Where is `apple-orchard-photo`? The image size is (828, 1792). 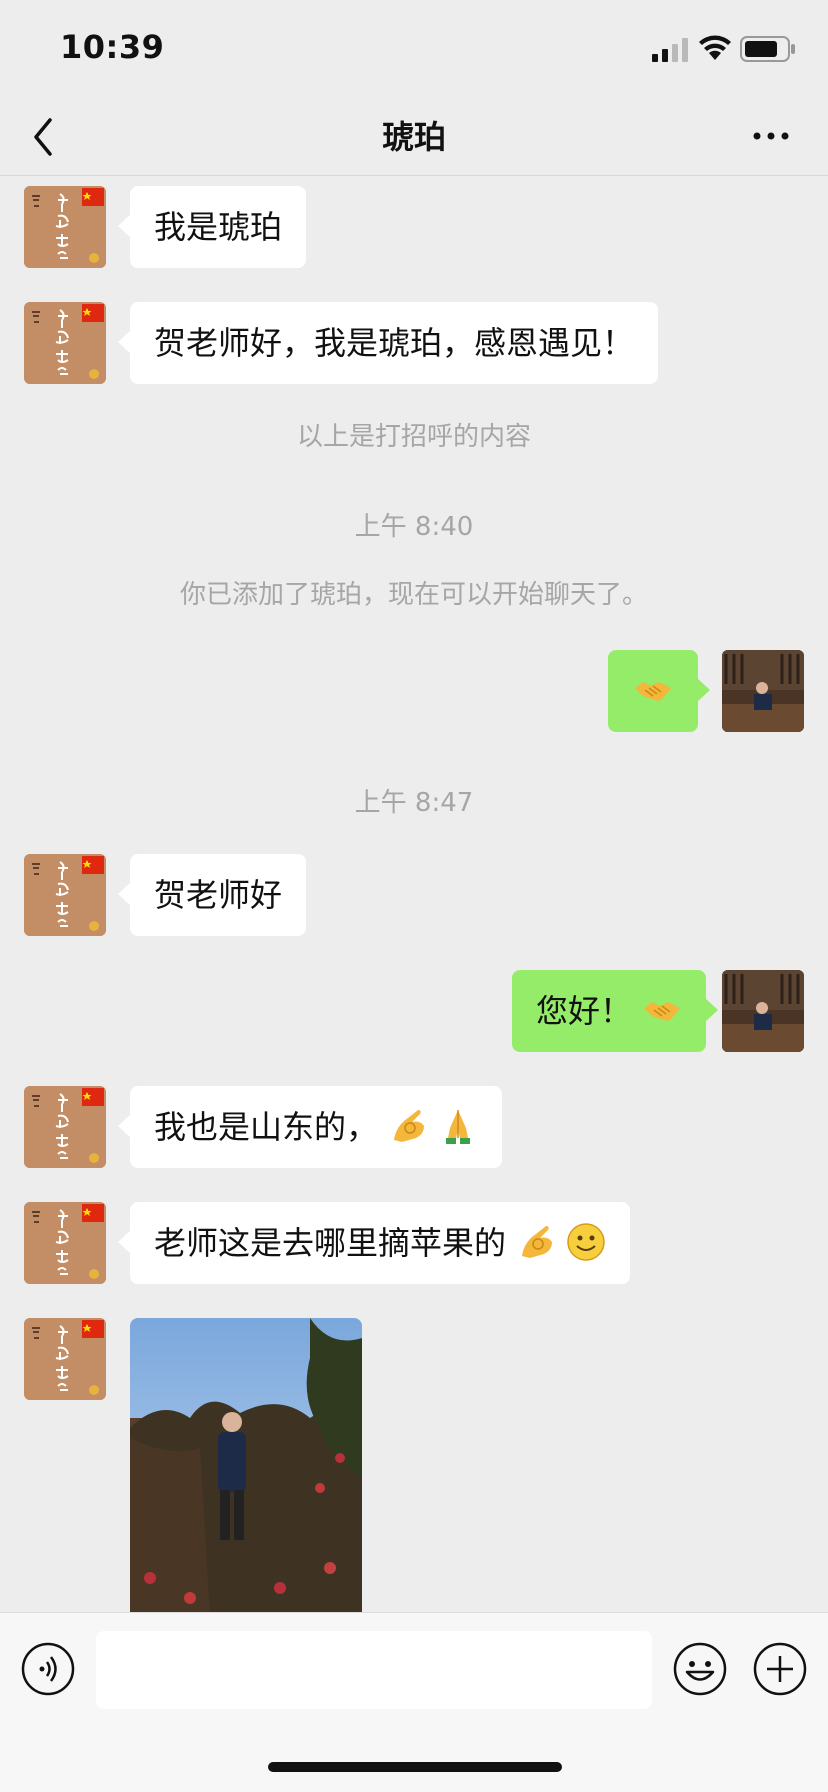 apple-orchard-photo is located at coordinates (246, 1465).